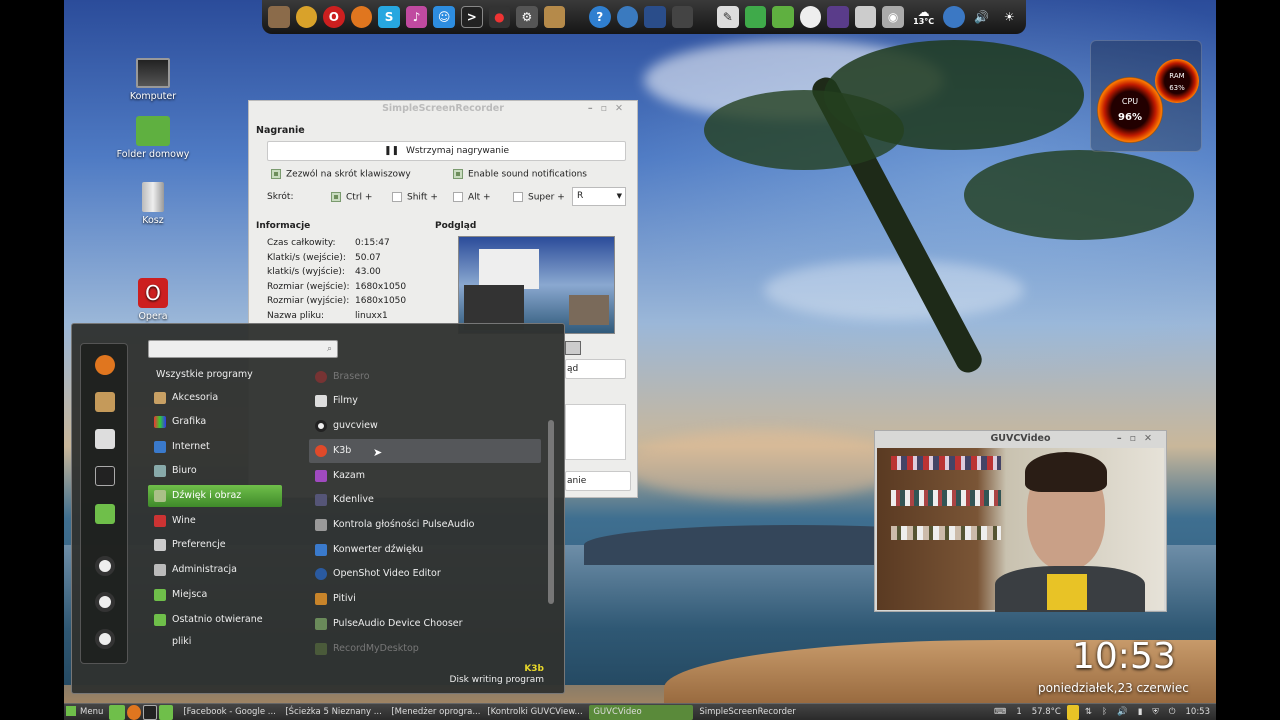 The height and width of the screenshot is (720, 1280). What do you see at coordinates (425, 624) in the screenshot?
I see `app-pulseaudio-chooser: PulseAudio Device Chooser` at bounding box center [425, 624].